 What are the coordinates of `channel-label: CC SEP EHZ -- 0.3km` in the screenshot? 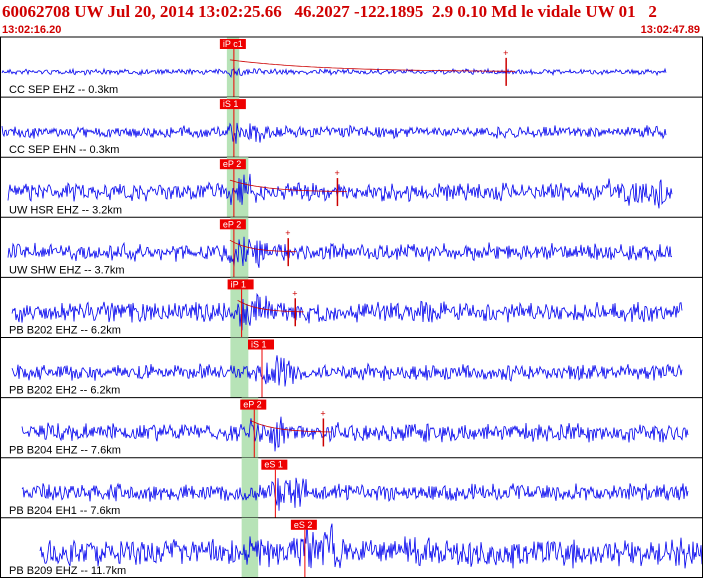 It's located at (63, 90).